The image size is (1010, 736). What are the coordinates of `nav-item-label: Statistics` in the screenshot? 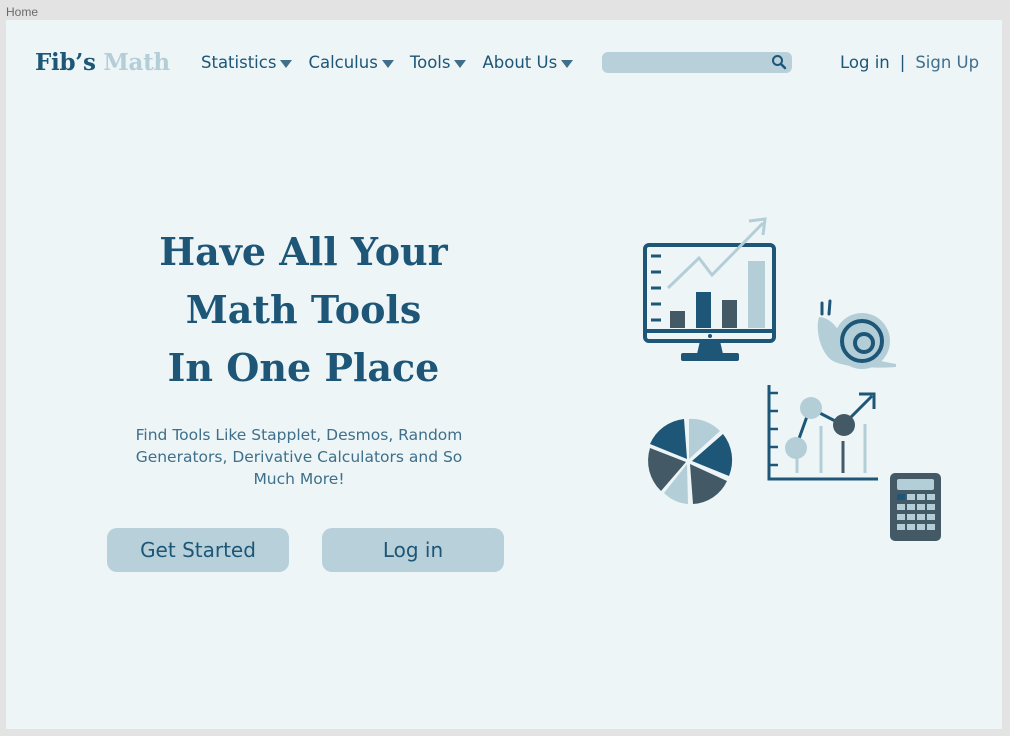 It's located at (239, 62).